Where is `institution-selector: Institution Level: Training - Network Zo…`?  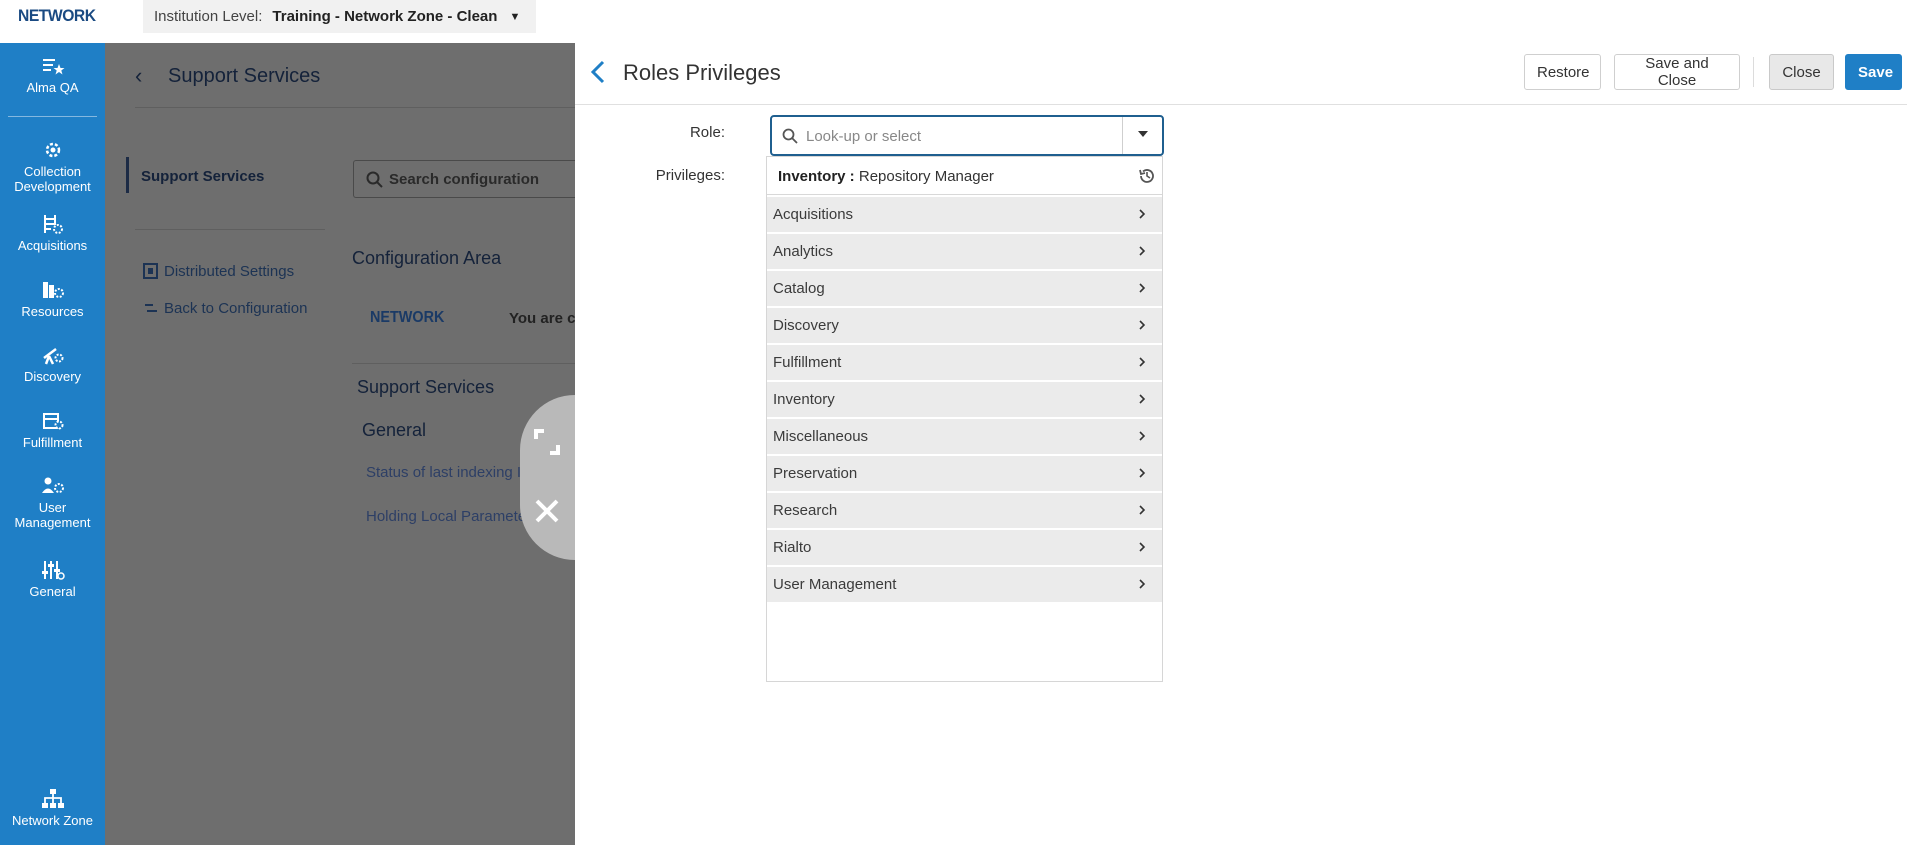 institution-selector: Institution Level: Training - Network Zo… is located at coordinates (340, 16).